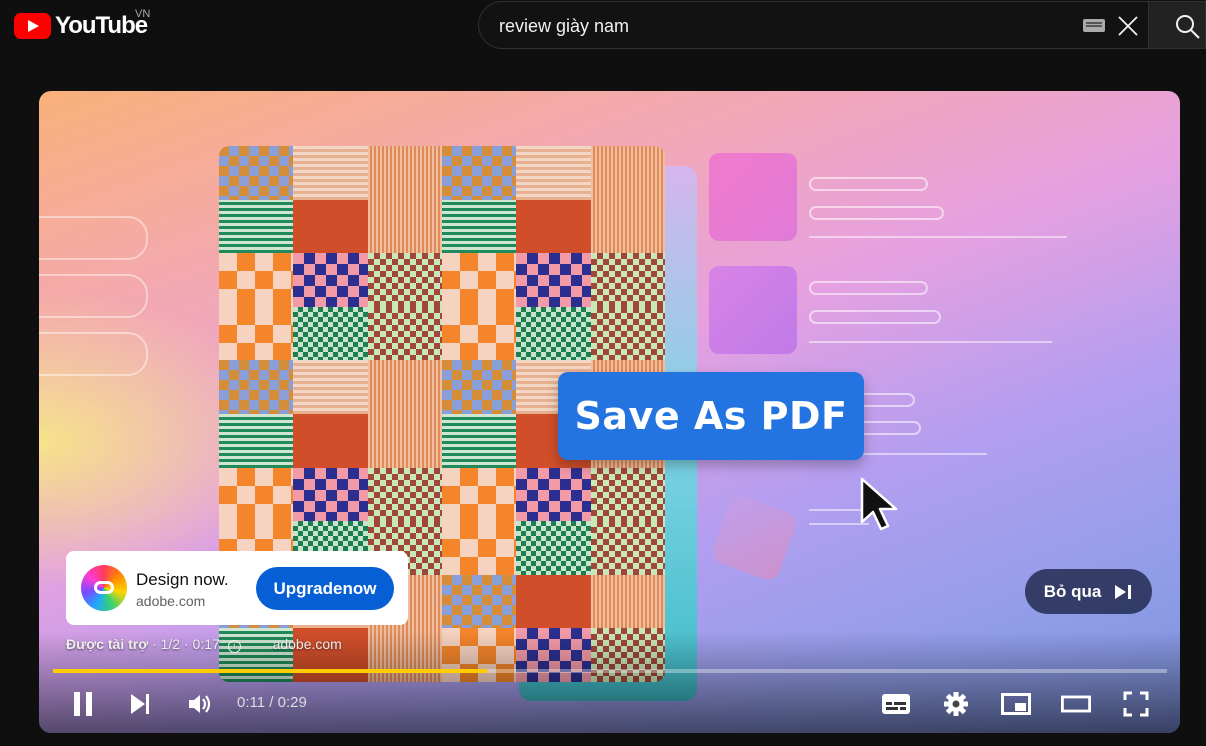  What do you see at coordinates (1188, 27) in the screenshot?
I see `search-icon` at bounding box center [1188, 27].